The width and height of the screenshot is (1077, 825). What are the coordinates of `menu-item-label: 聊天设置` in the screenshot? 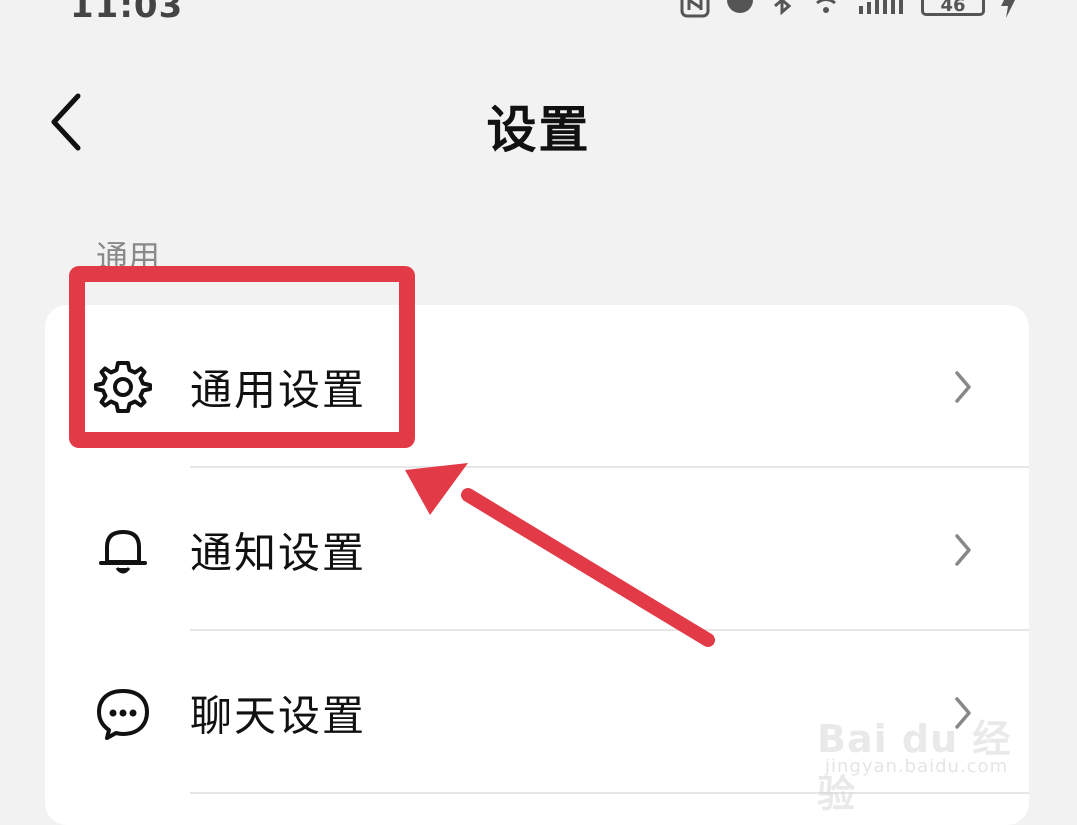 It's located at (278, 715).